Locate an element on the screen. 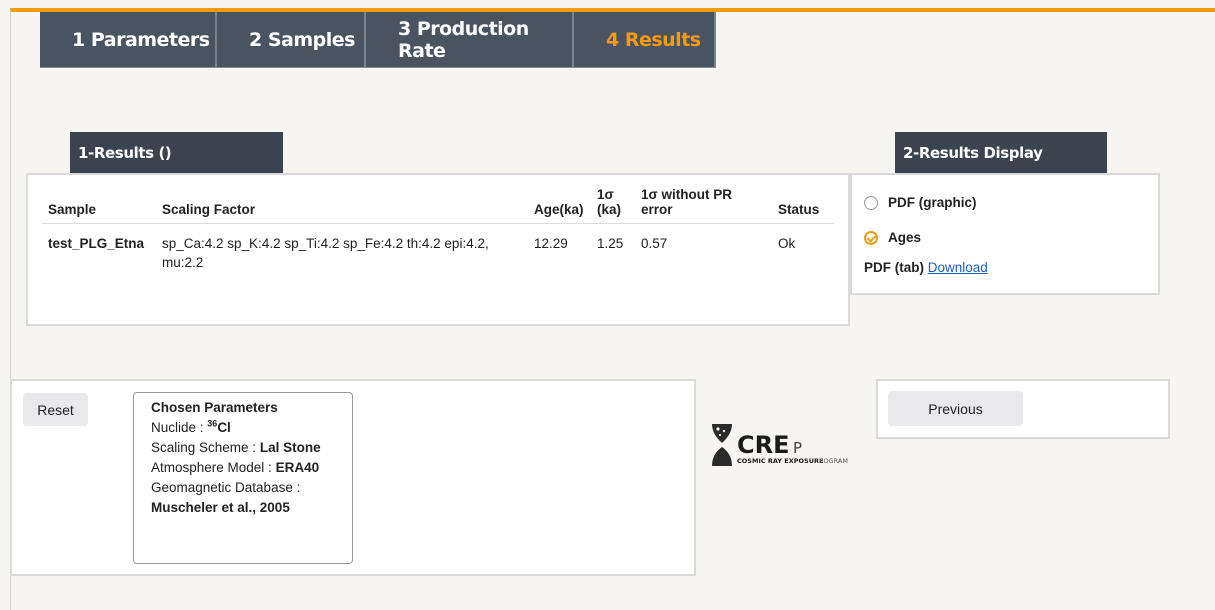  chosen-parameters-heading: Chosen Parameters is located at coordinates (214, 407).